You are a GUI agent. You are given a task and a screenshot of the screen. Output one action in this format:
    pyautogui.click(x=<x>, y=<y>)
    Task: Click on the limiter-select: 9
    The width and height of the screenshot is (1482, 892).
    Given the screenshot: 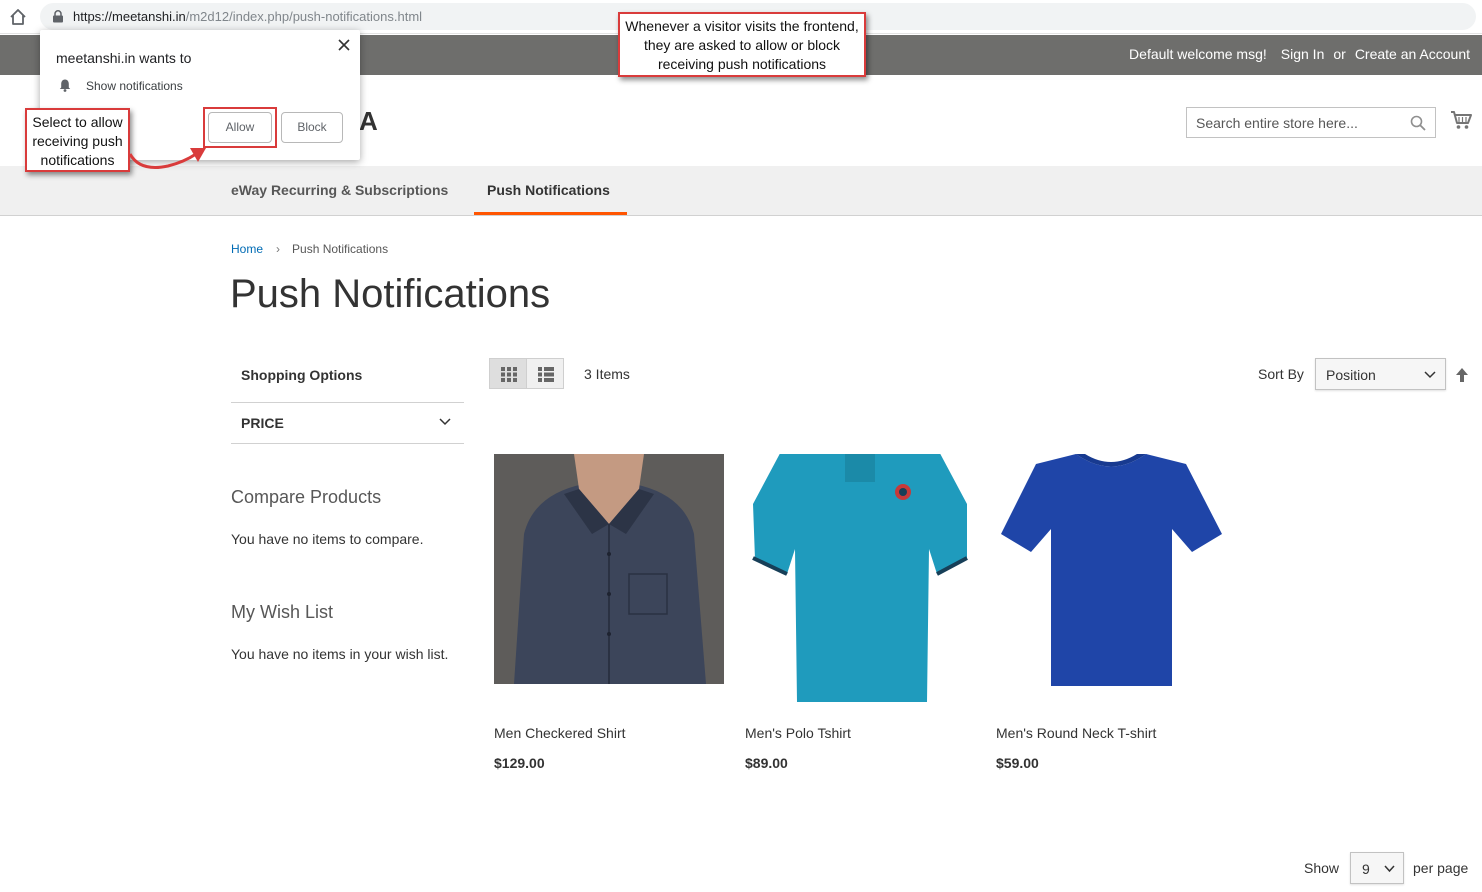 What is the action you would take?
    pyautogui.click(x=1377, y=868)
    